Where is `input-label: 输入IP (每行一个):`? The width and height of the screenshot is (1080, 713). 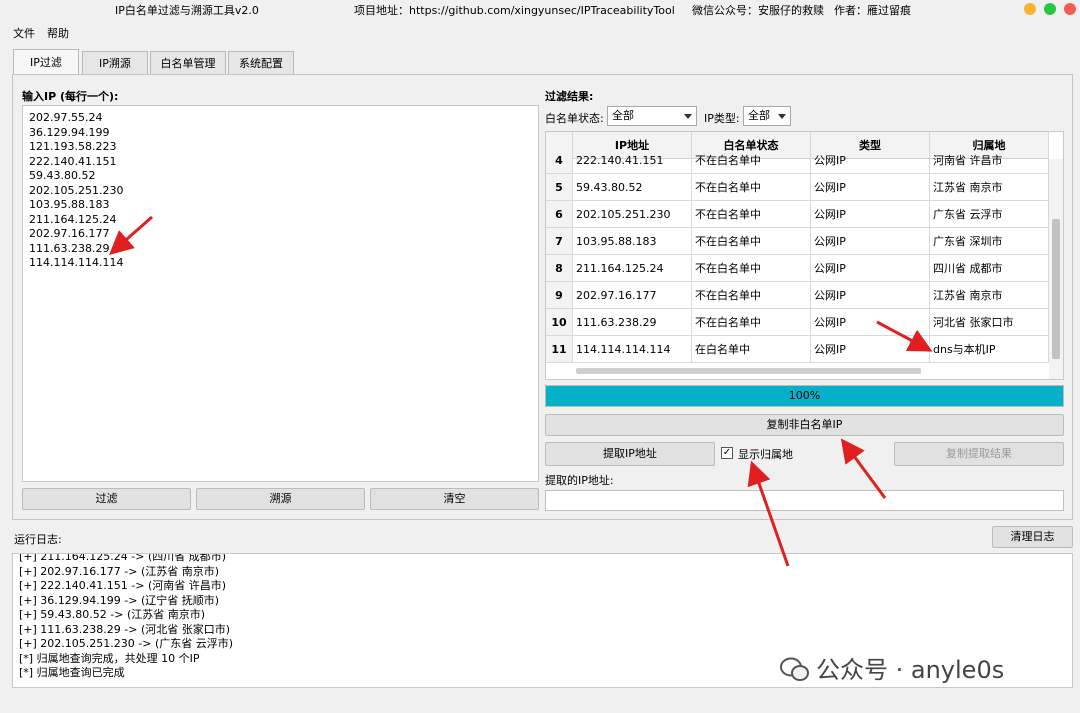 input-label: 输入IP (每行一个): is located at coordinates (70, 96).